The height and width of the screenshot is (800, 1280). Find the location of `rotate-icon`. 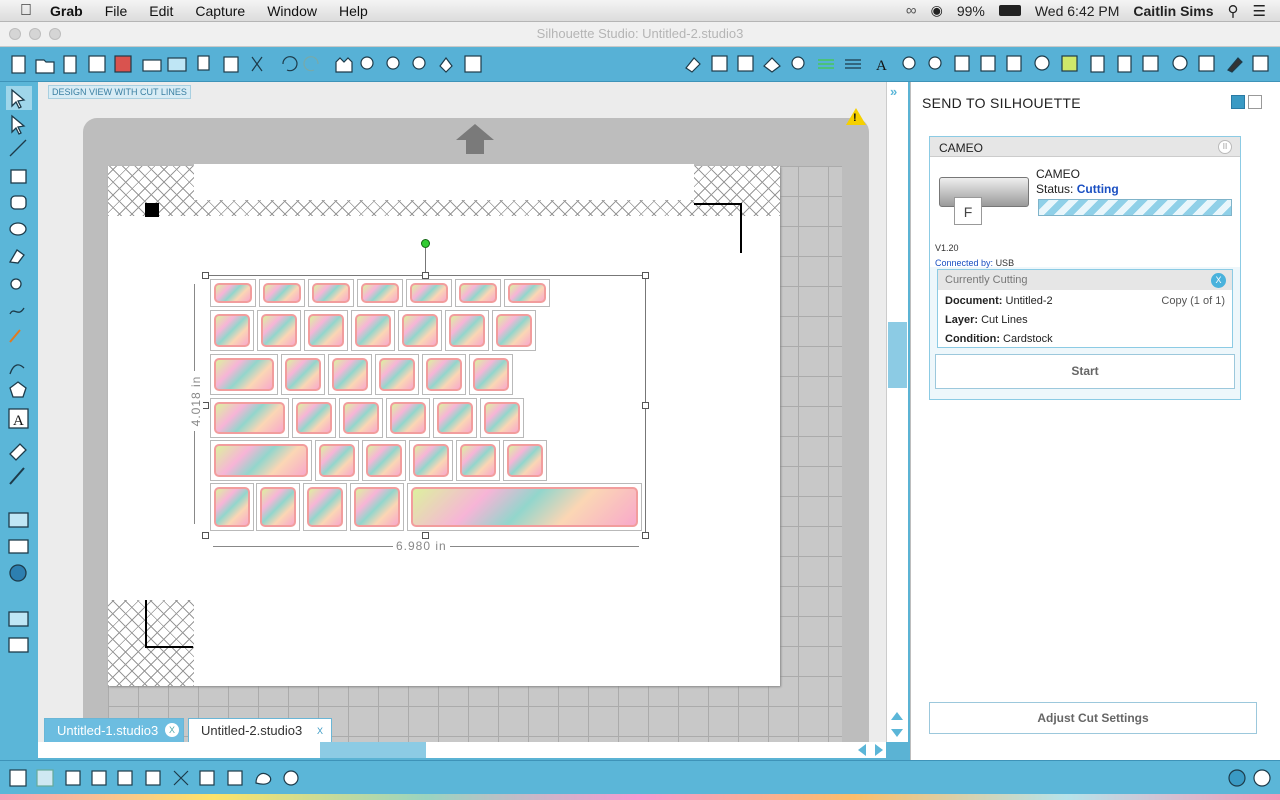

rotate-icon is located at coordinates (935, 63).